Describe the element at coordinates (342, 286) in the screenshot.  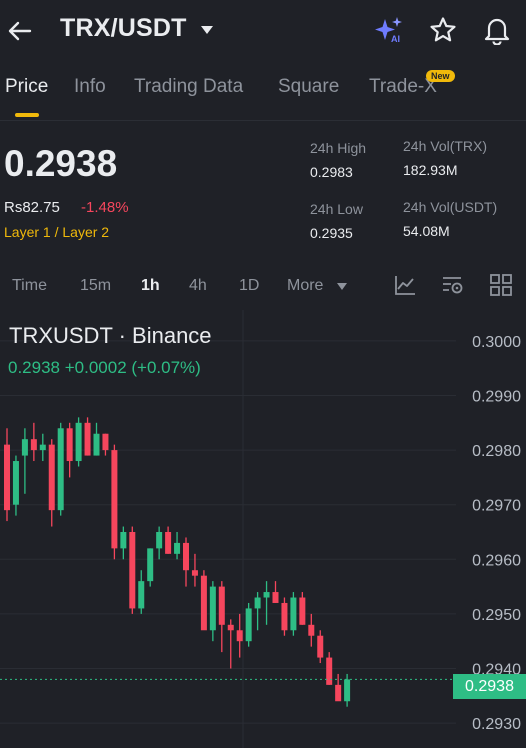
I see `more-caret-icon` at that location.